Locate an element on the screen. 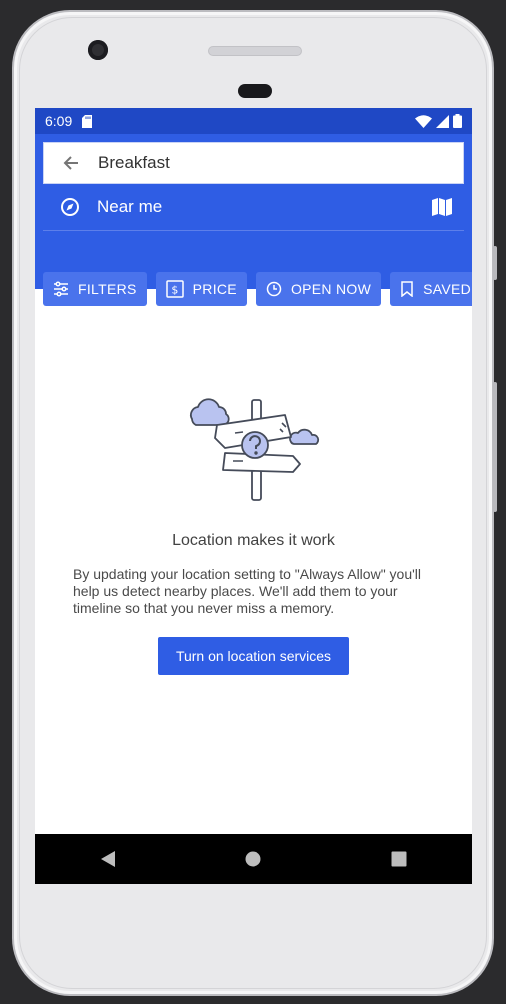 This screenshot has width=506, height=1004. arrow-back-icon is located at coordinates (70, 163).